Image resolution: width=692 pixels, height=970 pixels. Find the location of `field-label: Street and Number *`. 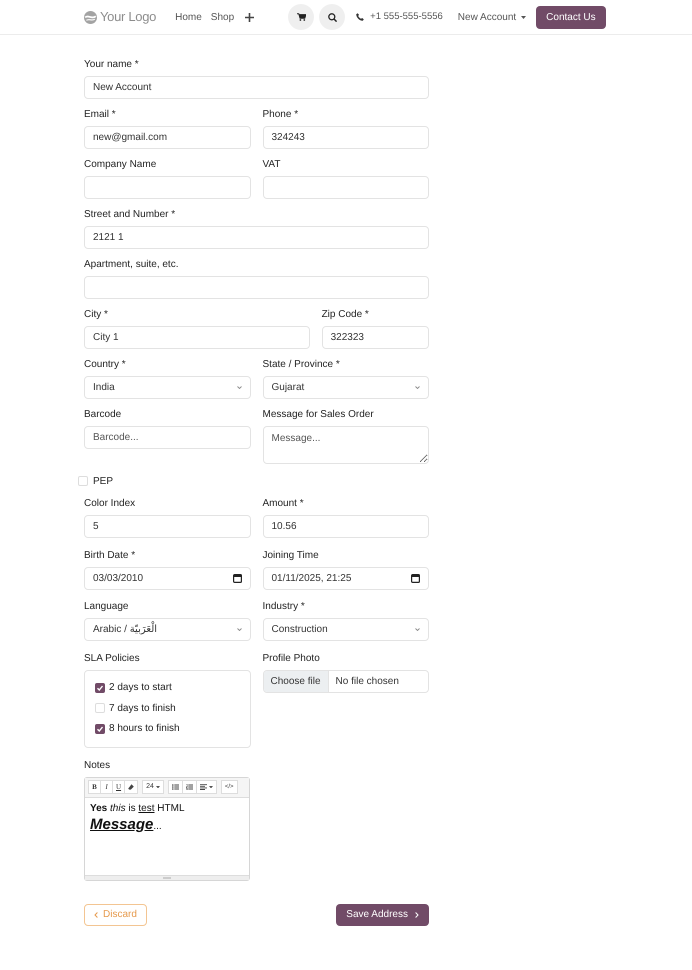

field-label: Street and Number * is located at coordinates (130, 215).